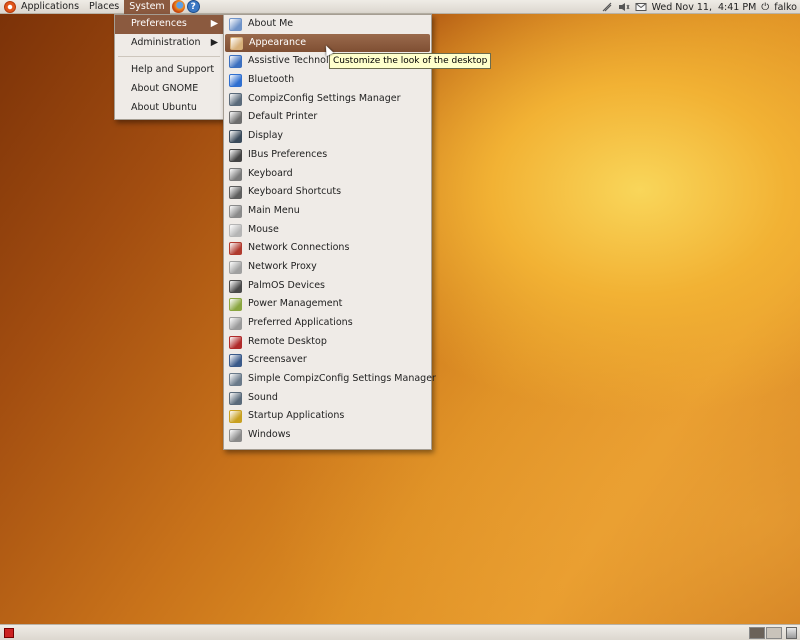 The height and width of the screenshot is (640, 800). I want to click on menu-item-startup-applications: Startup Applications, so click(327, 416).